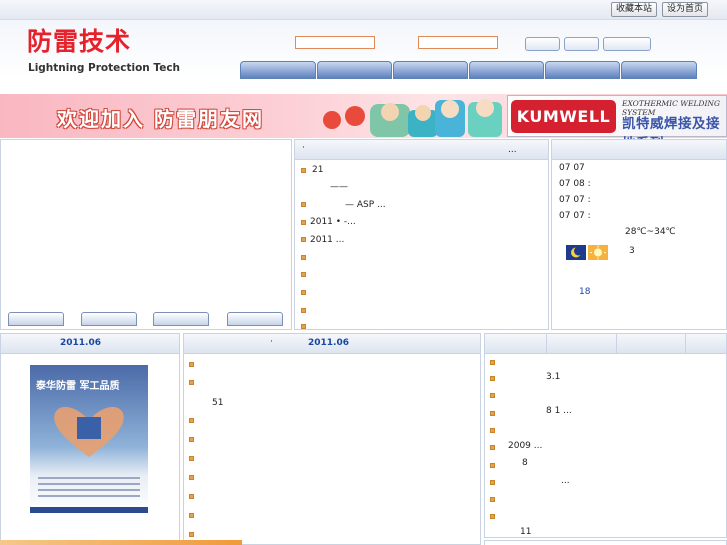 The image size is (727, 545). Describe the element at coordinates (632, 251) in the screenshot. I see `weather-level: 3` at that location.